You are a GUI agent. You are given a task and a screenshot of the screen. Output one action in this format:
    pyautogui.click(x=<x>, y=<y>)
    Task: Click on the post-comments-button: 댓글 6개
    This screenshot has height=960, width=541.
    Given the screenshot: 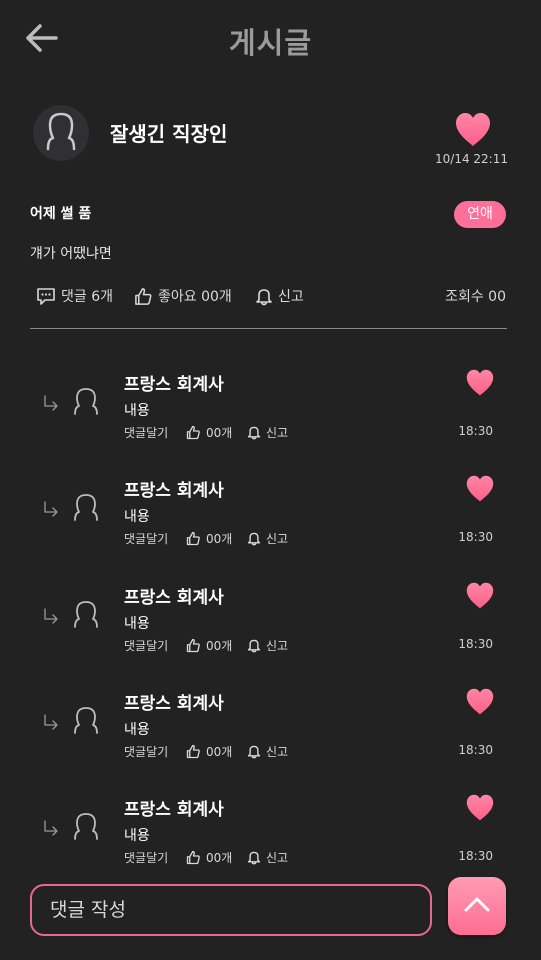 What is the action you would take?
    pyautogui.click(x=74, y=296)
    